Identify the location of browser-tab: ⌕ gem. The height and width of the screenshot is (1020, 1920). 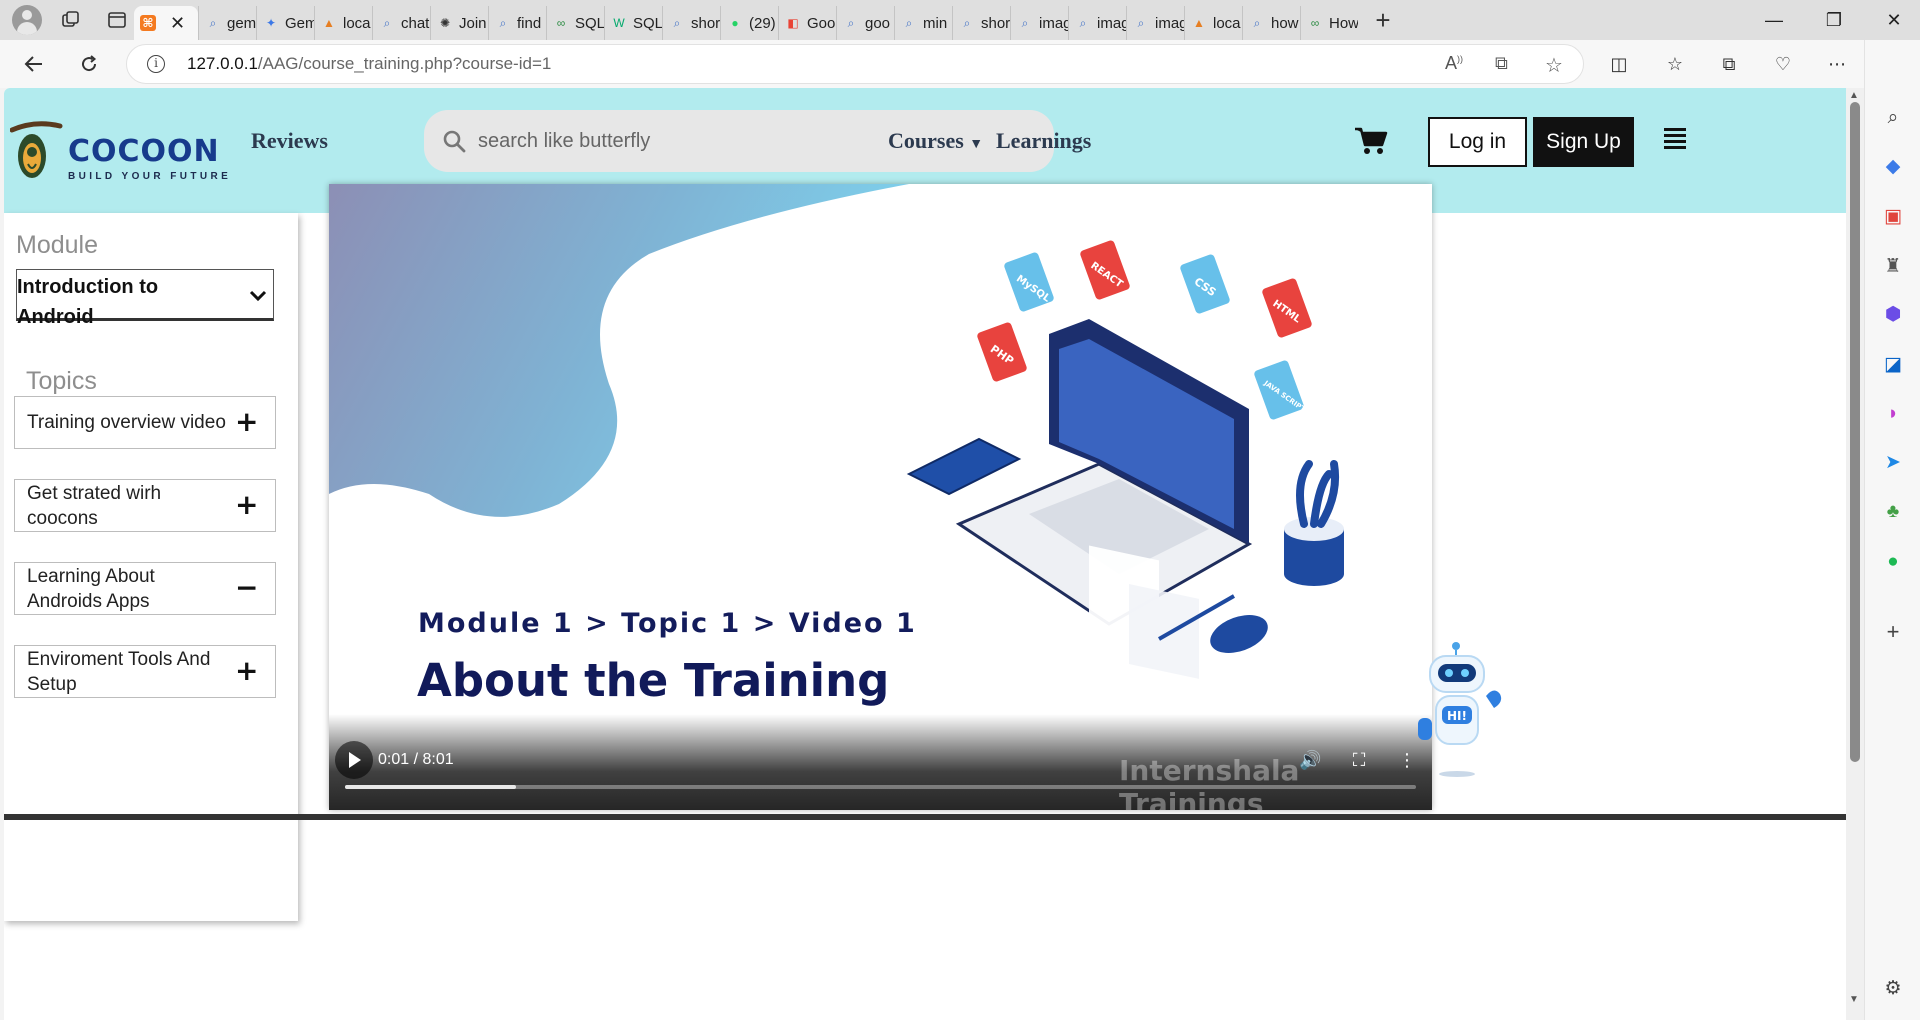
(227, 23).